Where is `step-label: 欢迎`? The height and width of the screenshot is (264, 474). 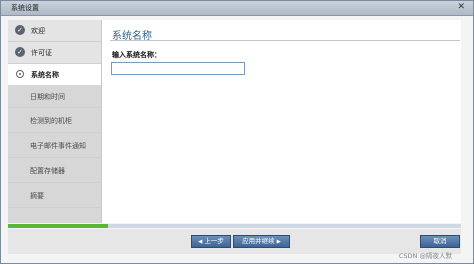 step-label: 欢迎 is located at coordinates (38, 31).